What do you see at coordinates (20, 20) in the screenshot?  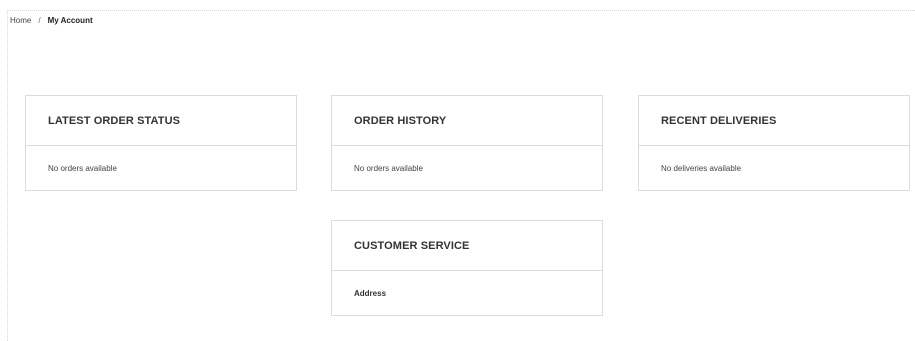 I see `breadcrumb-home-link: Home` at bounding box center [20, 20].